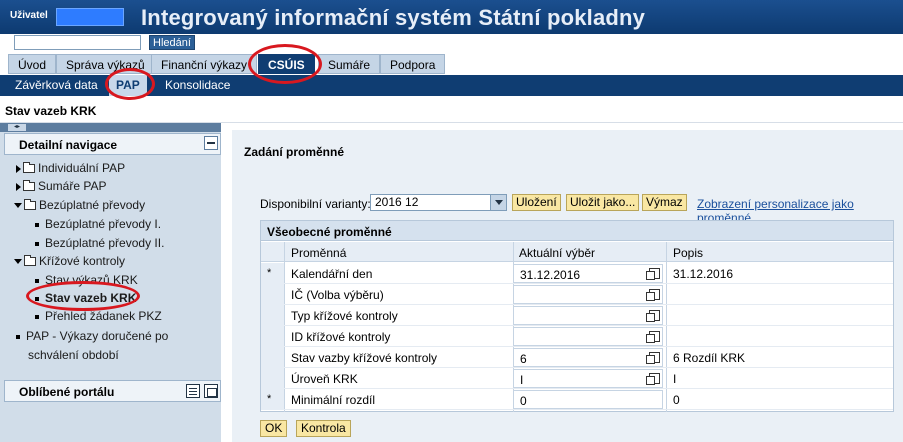 Image resolution: width=903 pixels, height=442 pixels. I want to click on tab-podpora: Podpora, so click(413, 64).